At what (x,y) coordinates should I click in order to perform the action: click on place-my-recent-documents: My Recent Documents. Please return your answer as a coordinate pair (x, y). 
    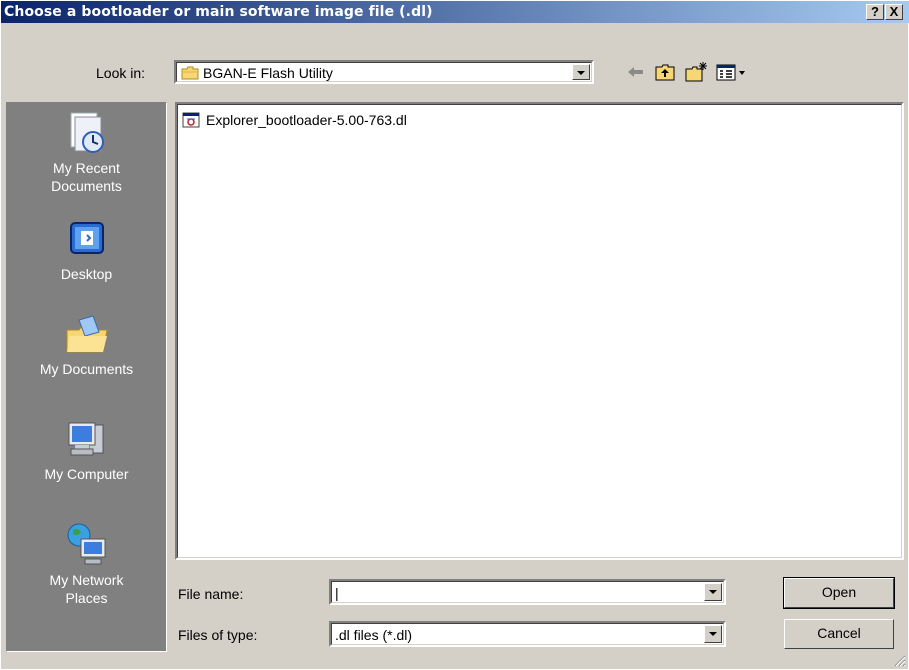
    Looking at the image, I should click on (86, 152).